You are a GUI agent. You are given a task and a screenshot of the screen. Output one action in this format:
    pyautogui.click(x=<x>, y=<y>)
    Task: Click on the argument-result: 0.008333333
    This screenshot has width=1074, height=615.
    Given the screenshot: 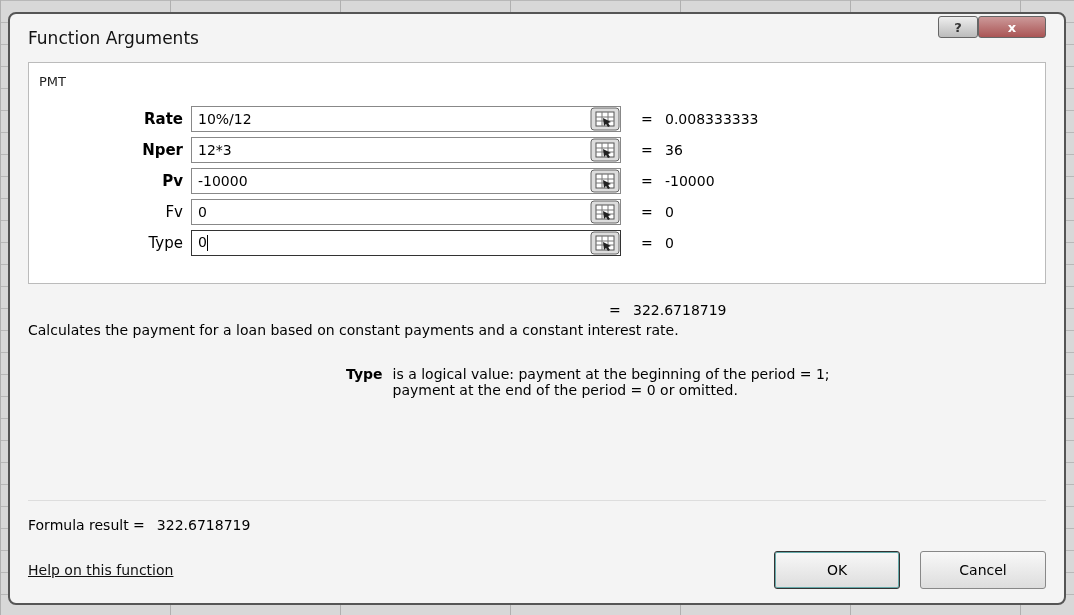 What is the action you would take?
    pyautogui.click(x=712, y=118)
    